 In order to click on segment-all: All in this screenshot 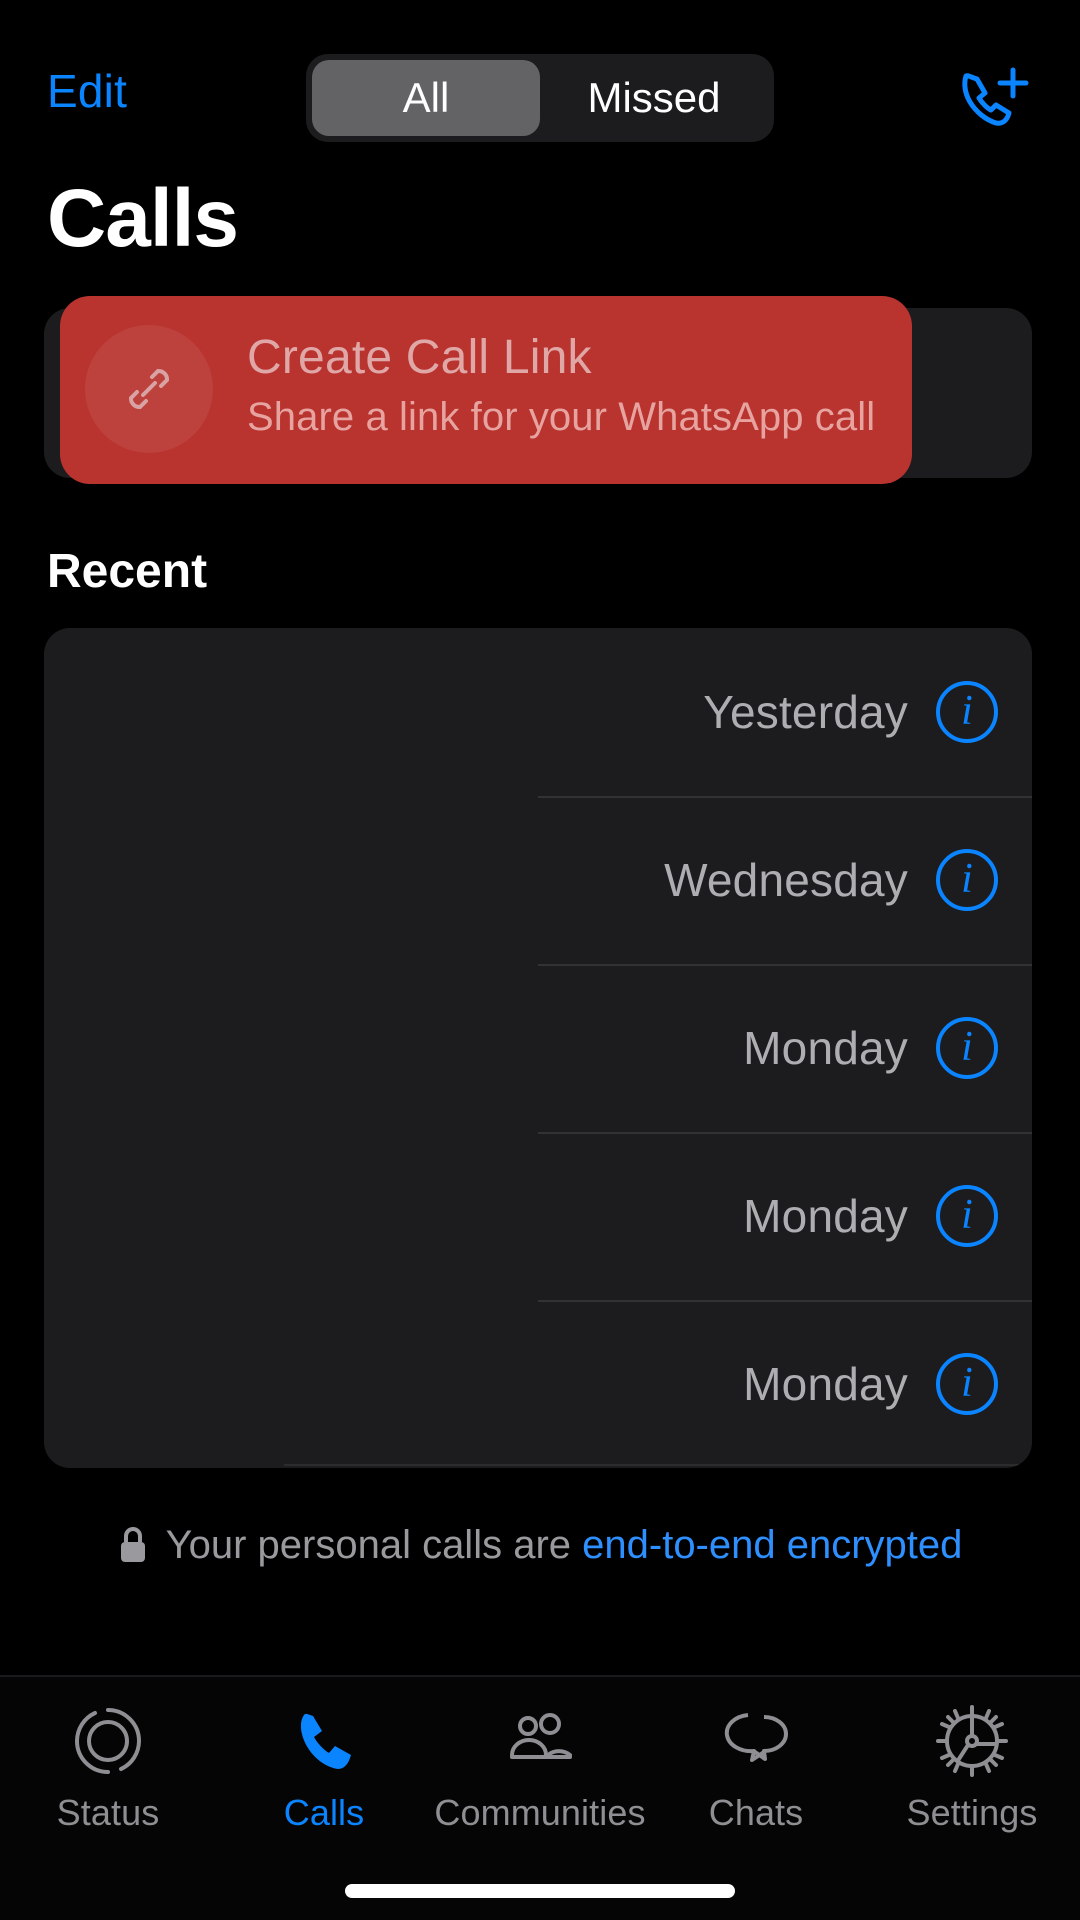, I will do `click(426, 98)`.